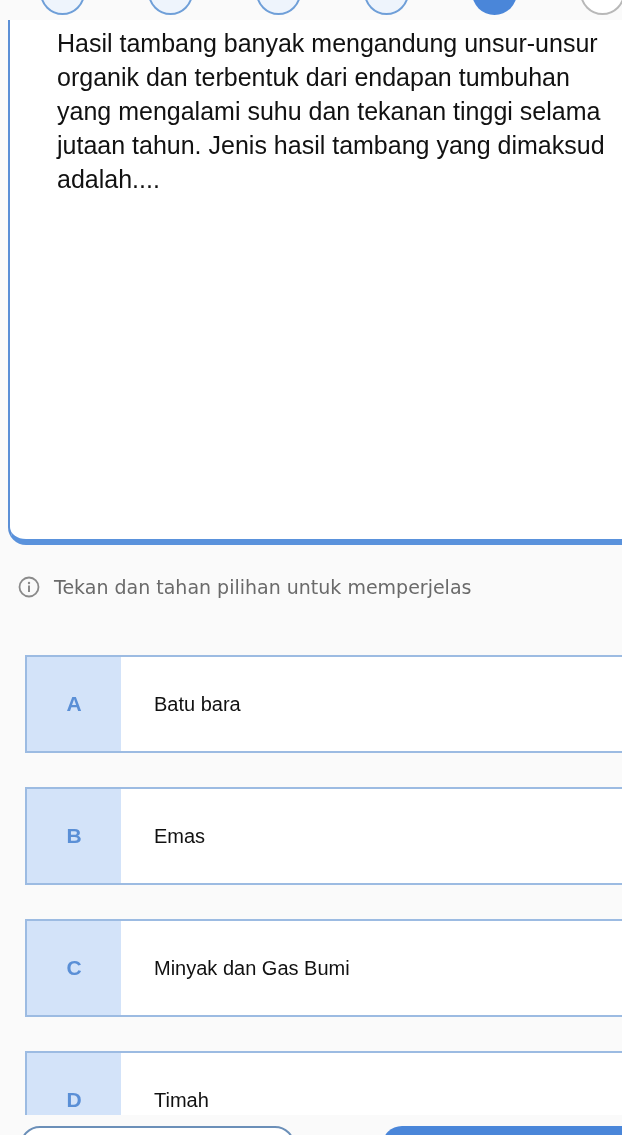  I want to click on answer-option: D Timah, so click(323, 1083).